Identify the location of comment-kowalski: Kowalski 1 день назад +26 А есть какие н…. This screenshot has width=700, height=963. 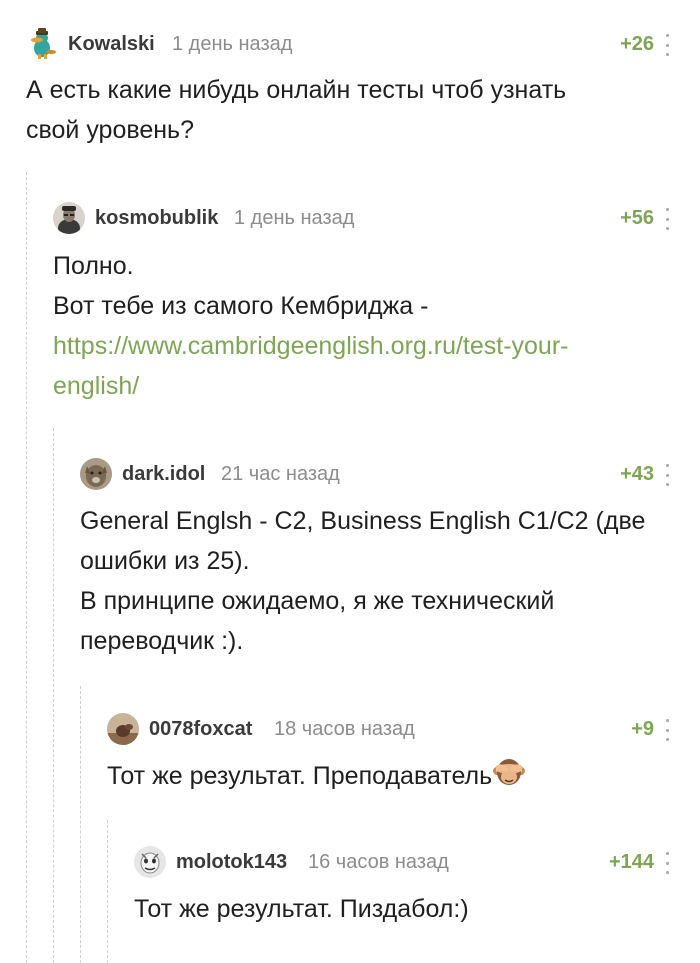
(363, 87).